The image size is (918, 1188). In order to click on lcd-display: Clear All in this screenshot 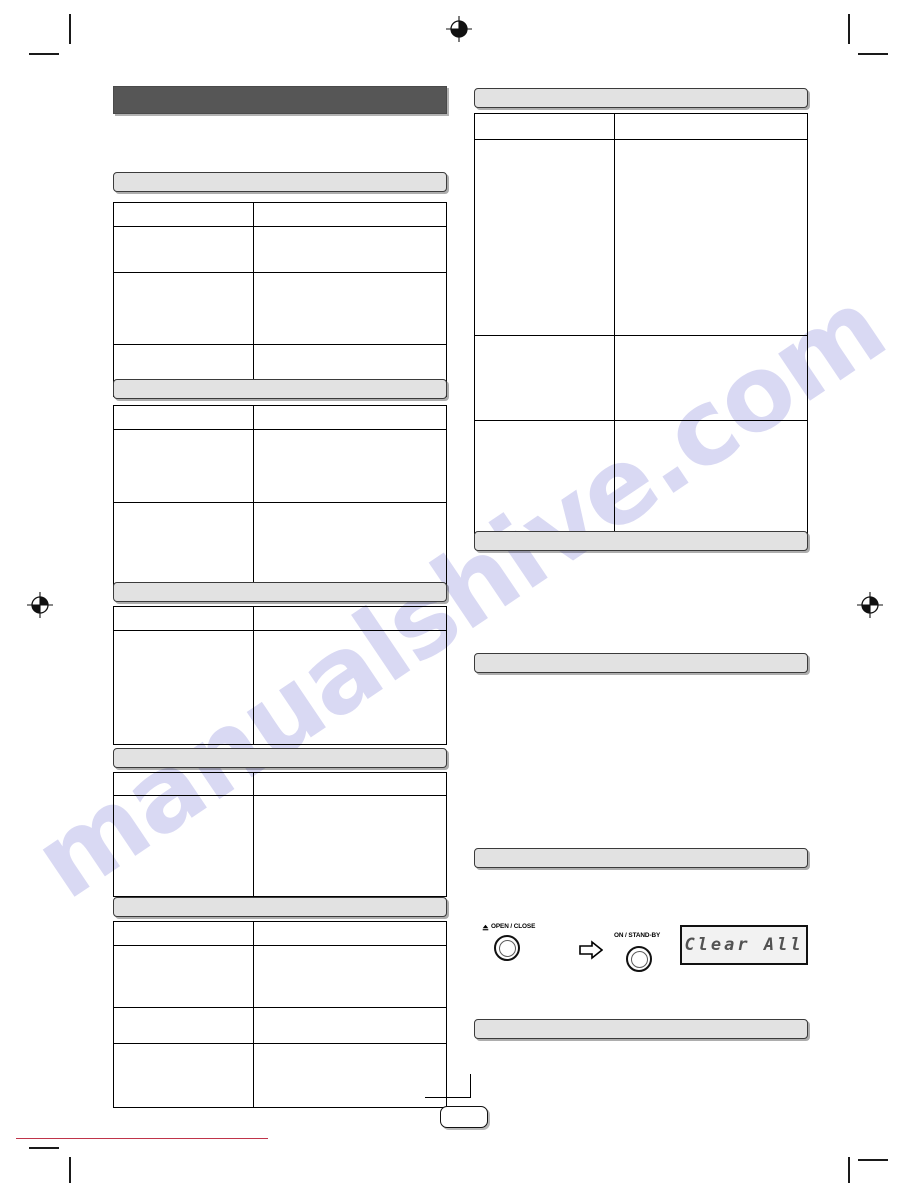, I will do `click(744, 945)`.